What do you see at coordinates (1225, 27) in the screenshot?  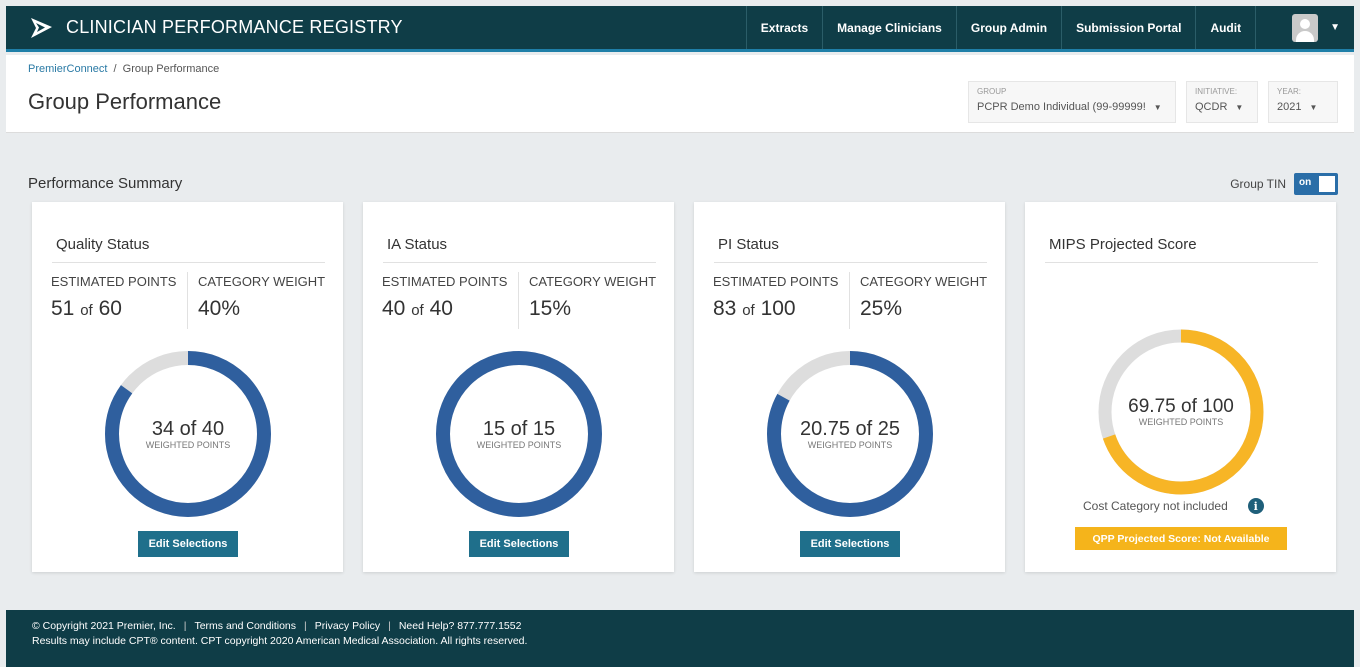 I see `nav-item-audit: Audit` at bounding box center [1225, 27].